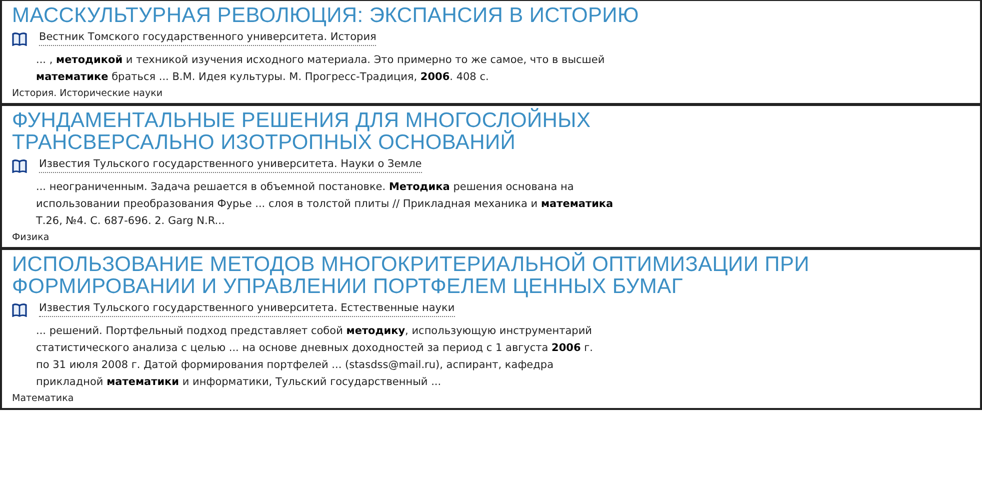 The image size is (982, 479). Describe the element at coordinates (230, 165) in the screenshot. I see `source-link: Известия Тульского государственного университета. Науки о Земле` at that location.